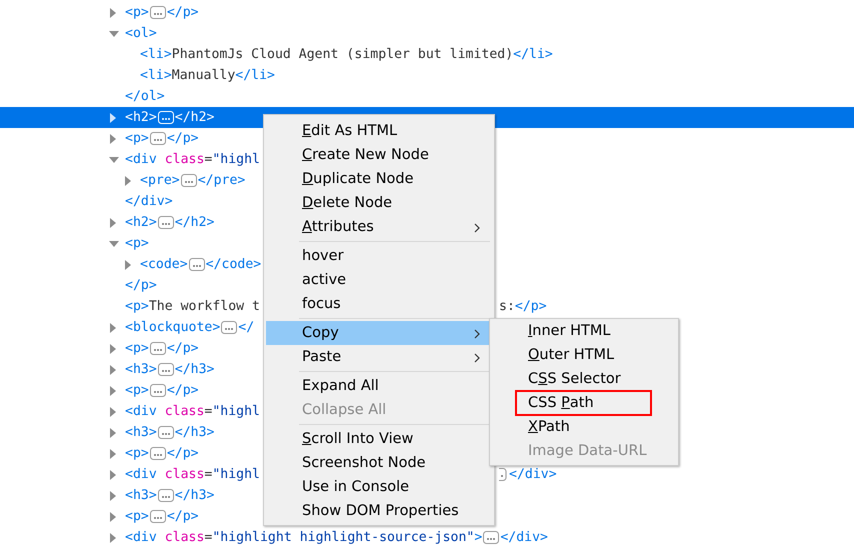  What do you see at coordinates (343, 537) in the screenshot?
I see `code-text: "highlight highlight-source-json"` at bounding box center [343, 537].